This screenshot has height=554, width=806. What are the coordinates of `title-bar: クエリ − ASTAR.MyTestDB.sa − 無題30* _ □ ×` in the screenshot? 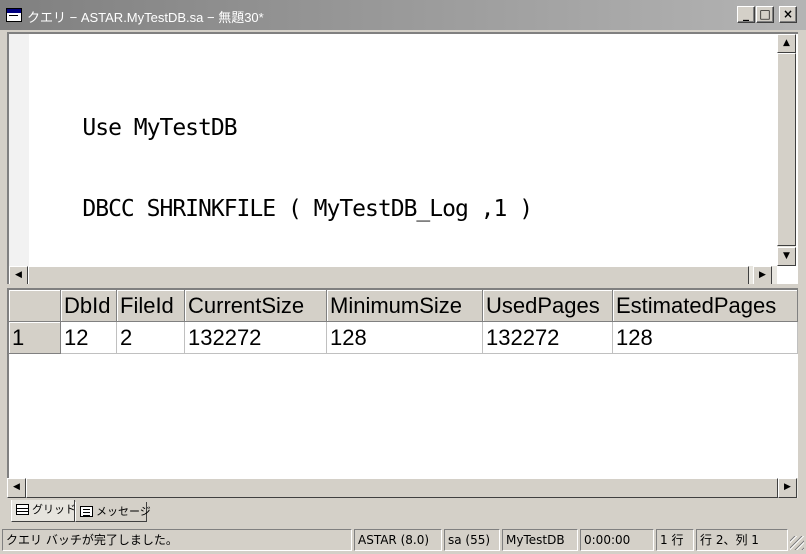 It's located at (403, 15).